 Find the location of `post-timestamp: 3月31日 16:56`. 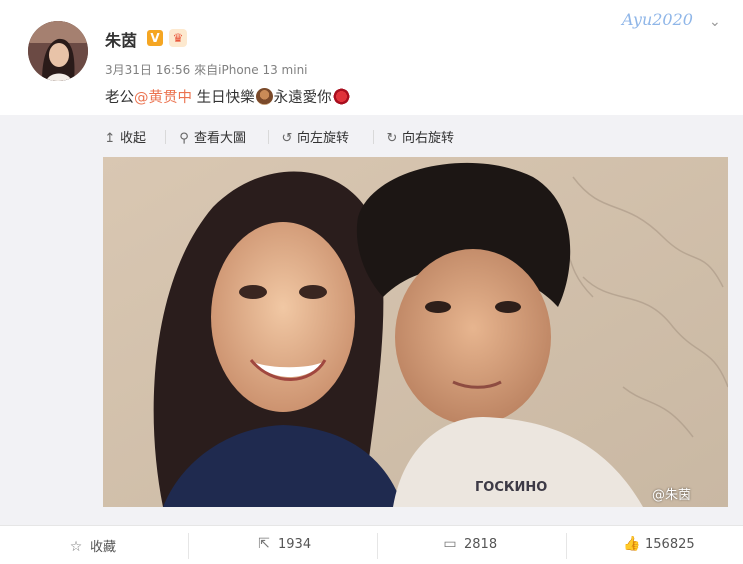

post-timestamp: 3月31日 16:56 is located at coordinates (147, 70).